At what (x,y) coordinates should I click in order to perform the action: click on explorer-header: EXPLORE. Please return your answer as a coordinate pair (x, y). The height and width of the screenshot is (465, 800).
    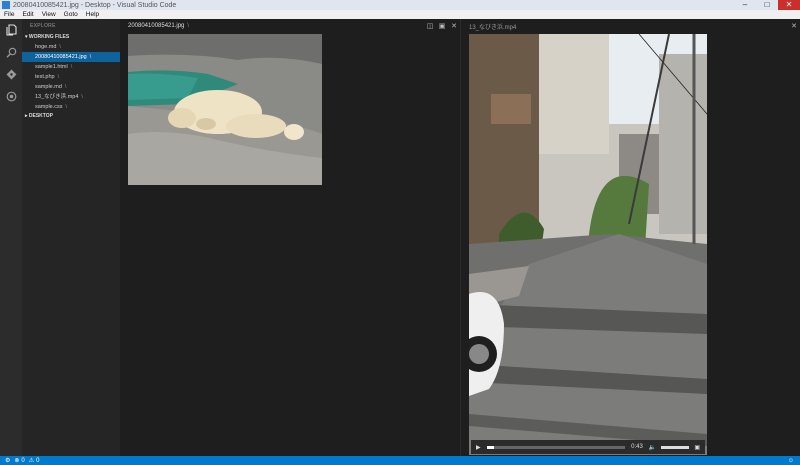
    Looking at the image, I should click on (43, 26).